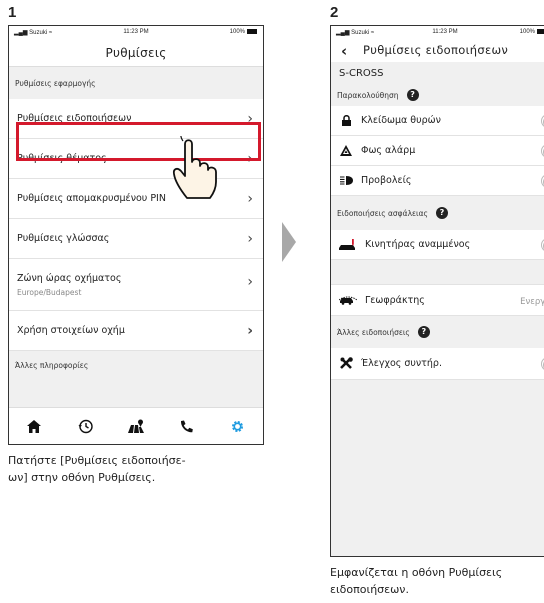 Image resolution: width=544 pixels, height=603 pixels. What do you see at coordinates (346, 181) in the screenshot?
I see `headlight-icon` at bounding box center [346, 181].